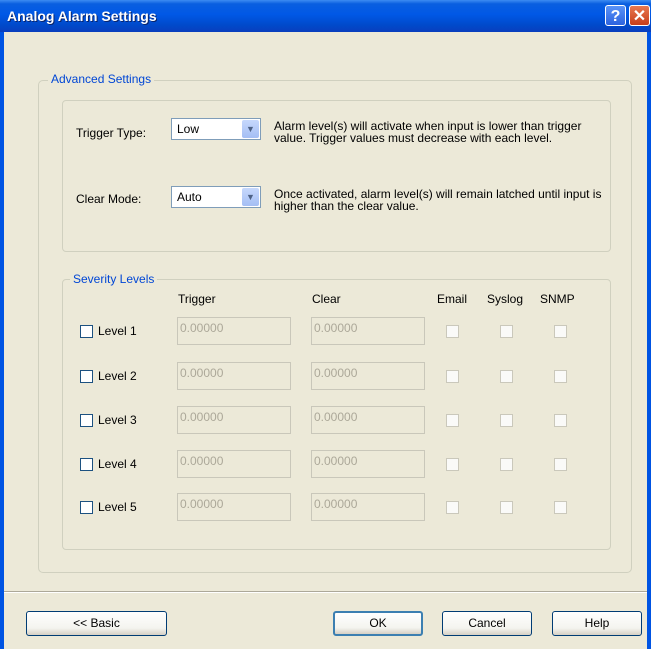 This screenshot has height=649, width=651. Describe the element at coordinates (452, 376) in the screenshot. I see `level-2-email-checkbox` at that location.